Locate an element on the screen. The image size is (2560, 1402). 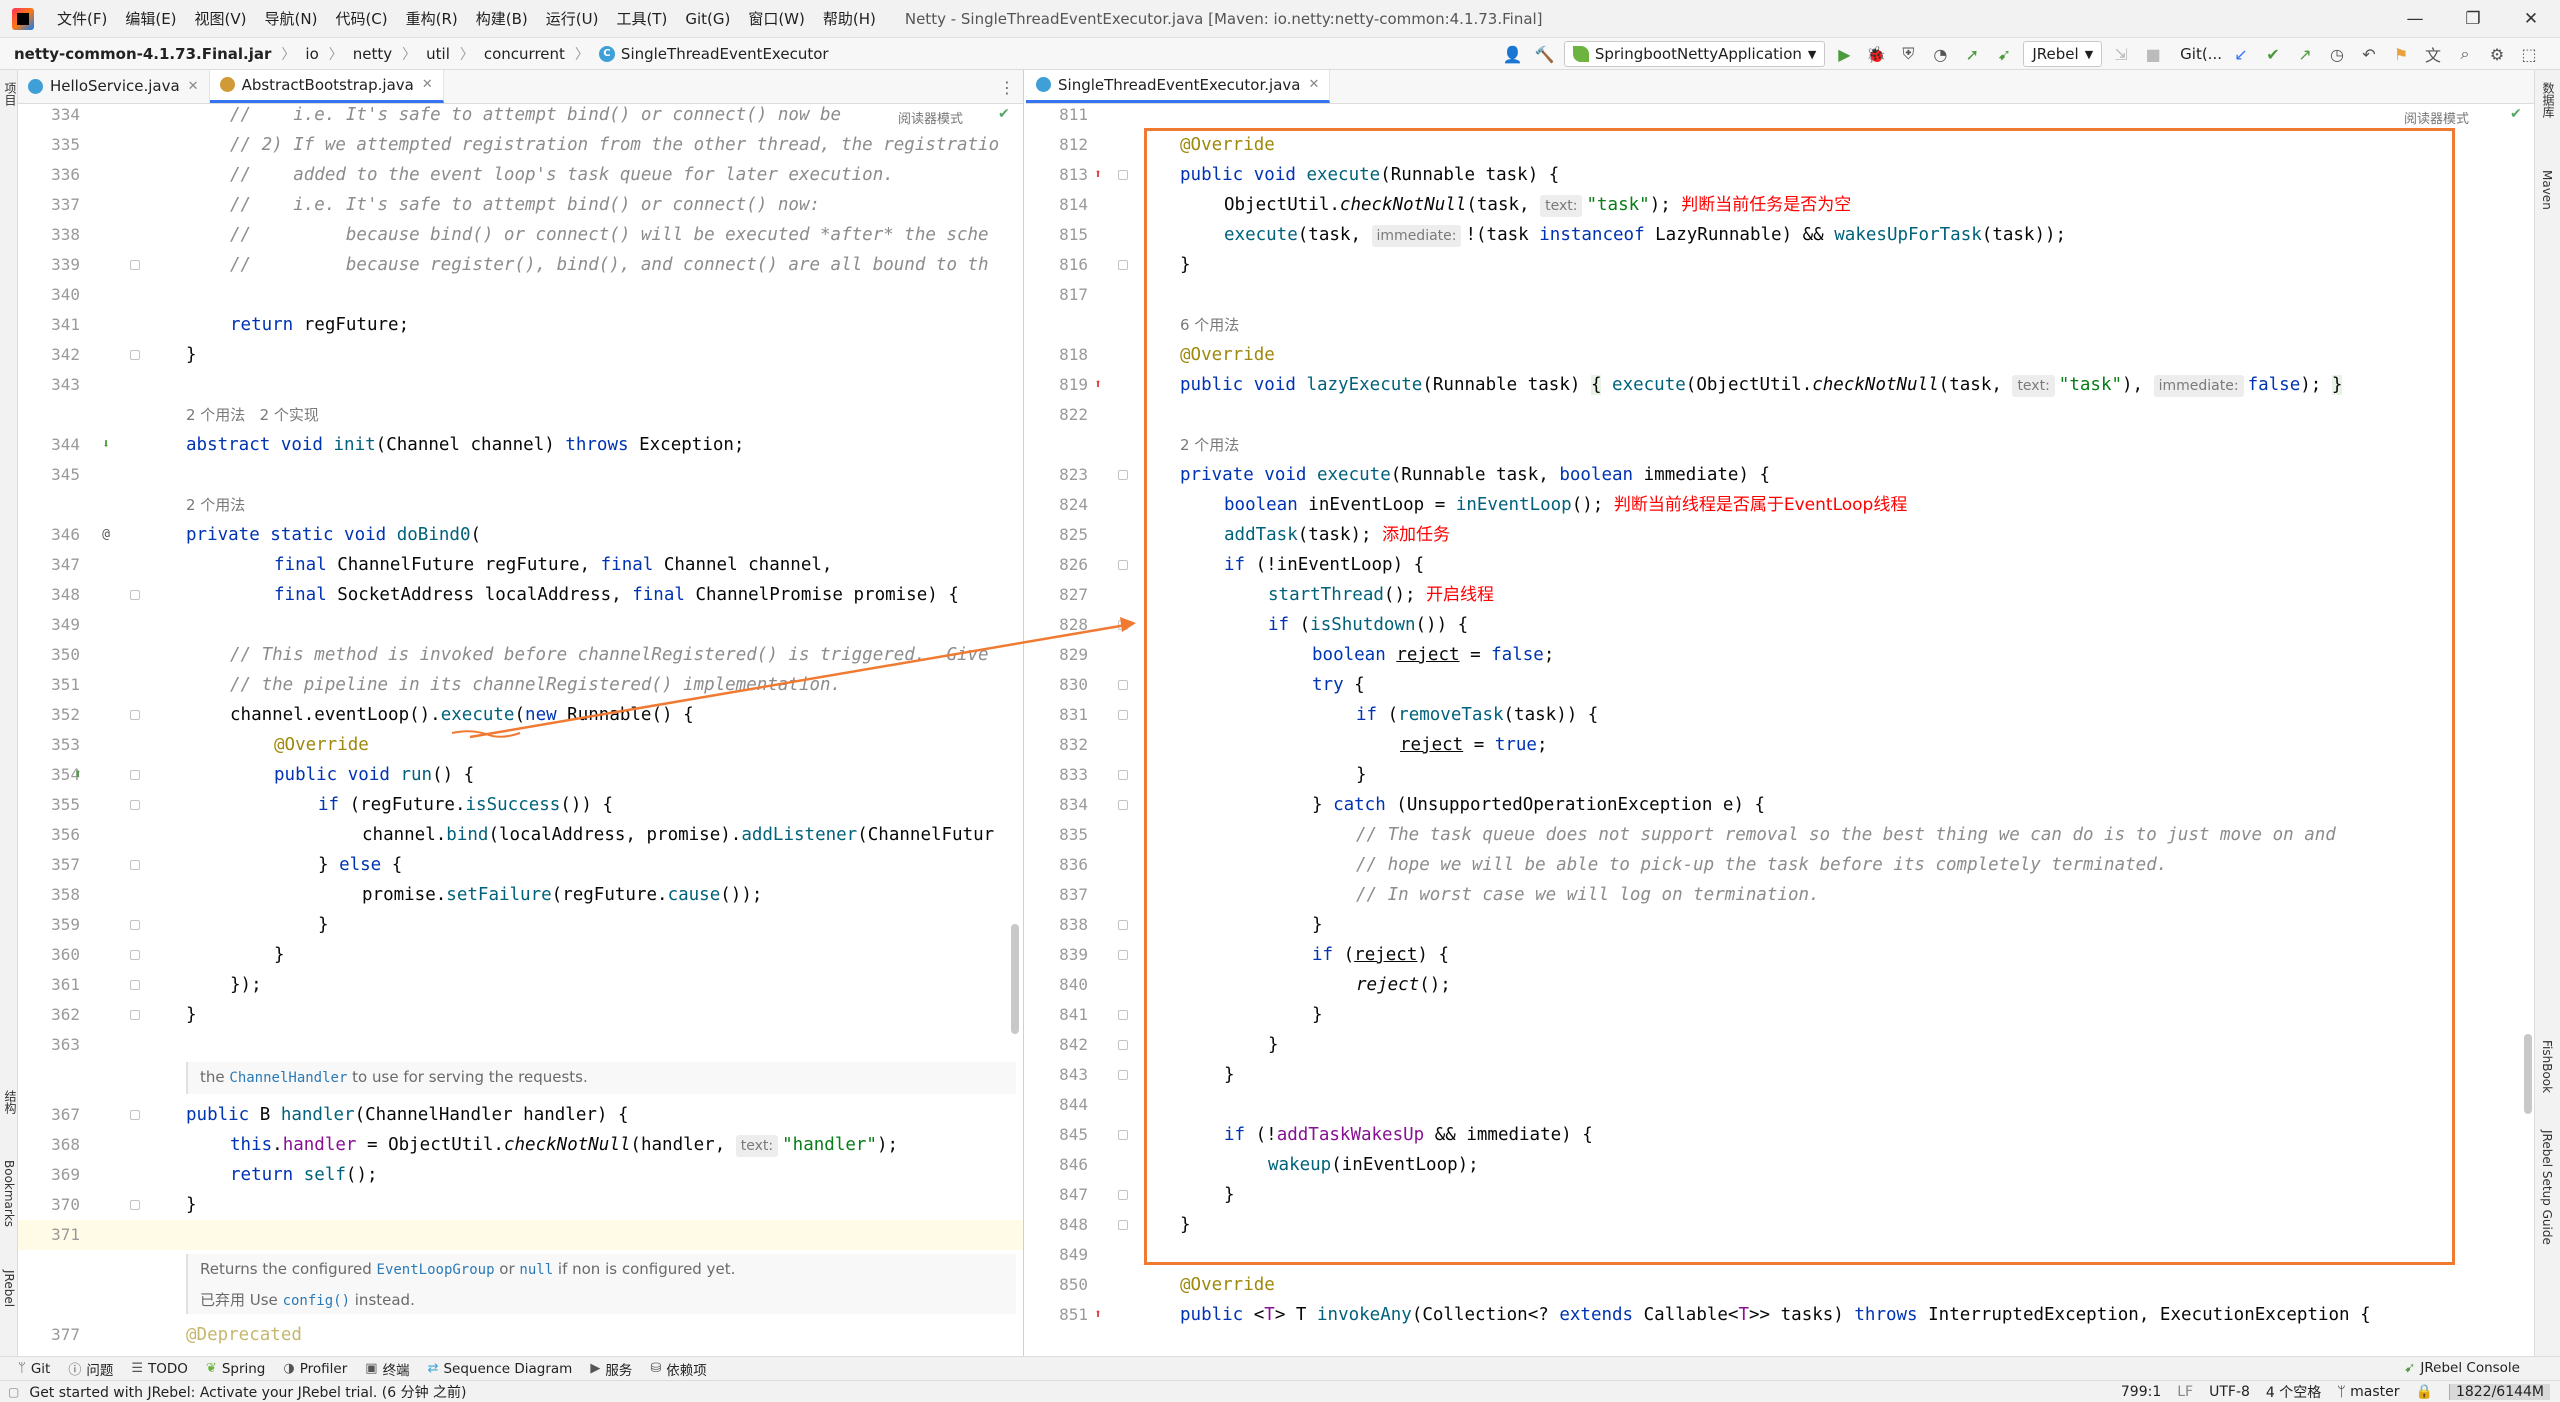
git-branch: ᛘ master is located at coordinates (2368, 1392).